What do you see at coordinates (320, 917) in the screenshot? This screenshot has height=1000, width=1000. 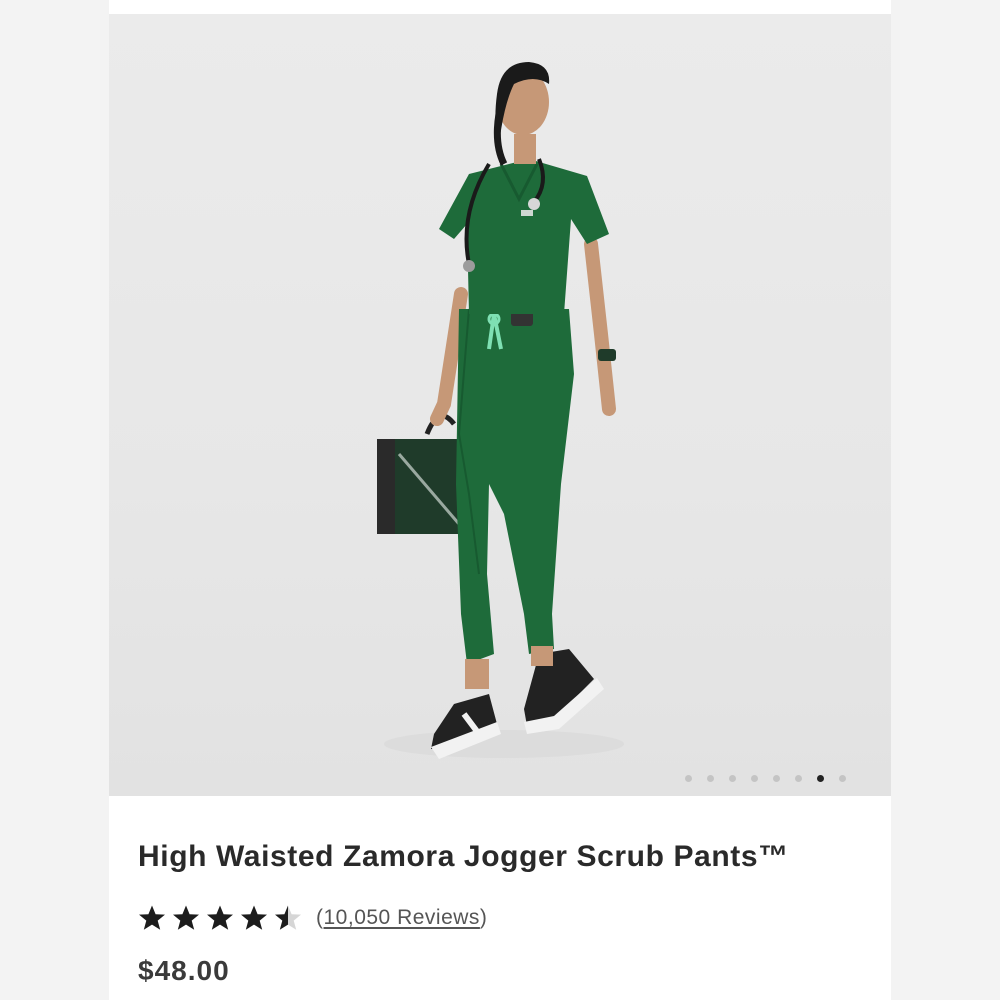 I see `reviews-open-paren: (` at bounding box center [320, 917].